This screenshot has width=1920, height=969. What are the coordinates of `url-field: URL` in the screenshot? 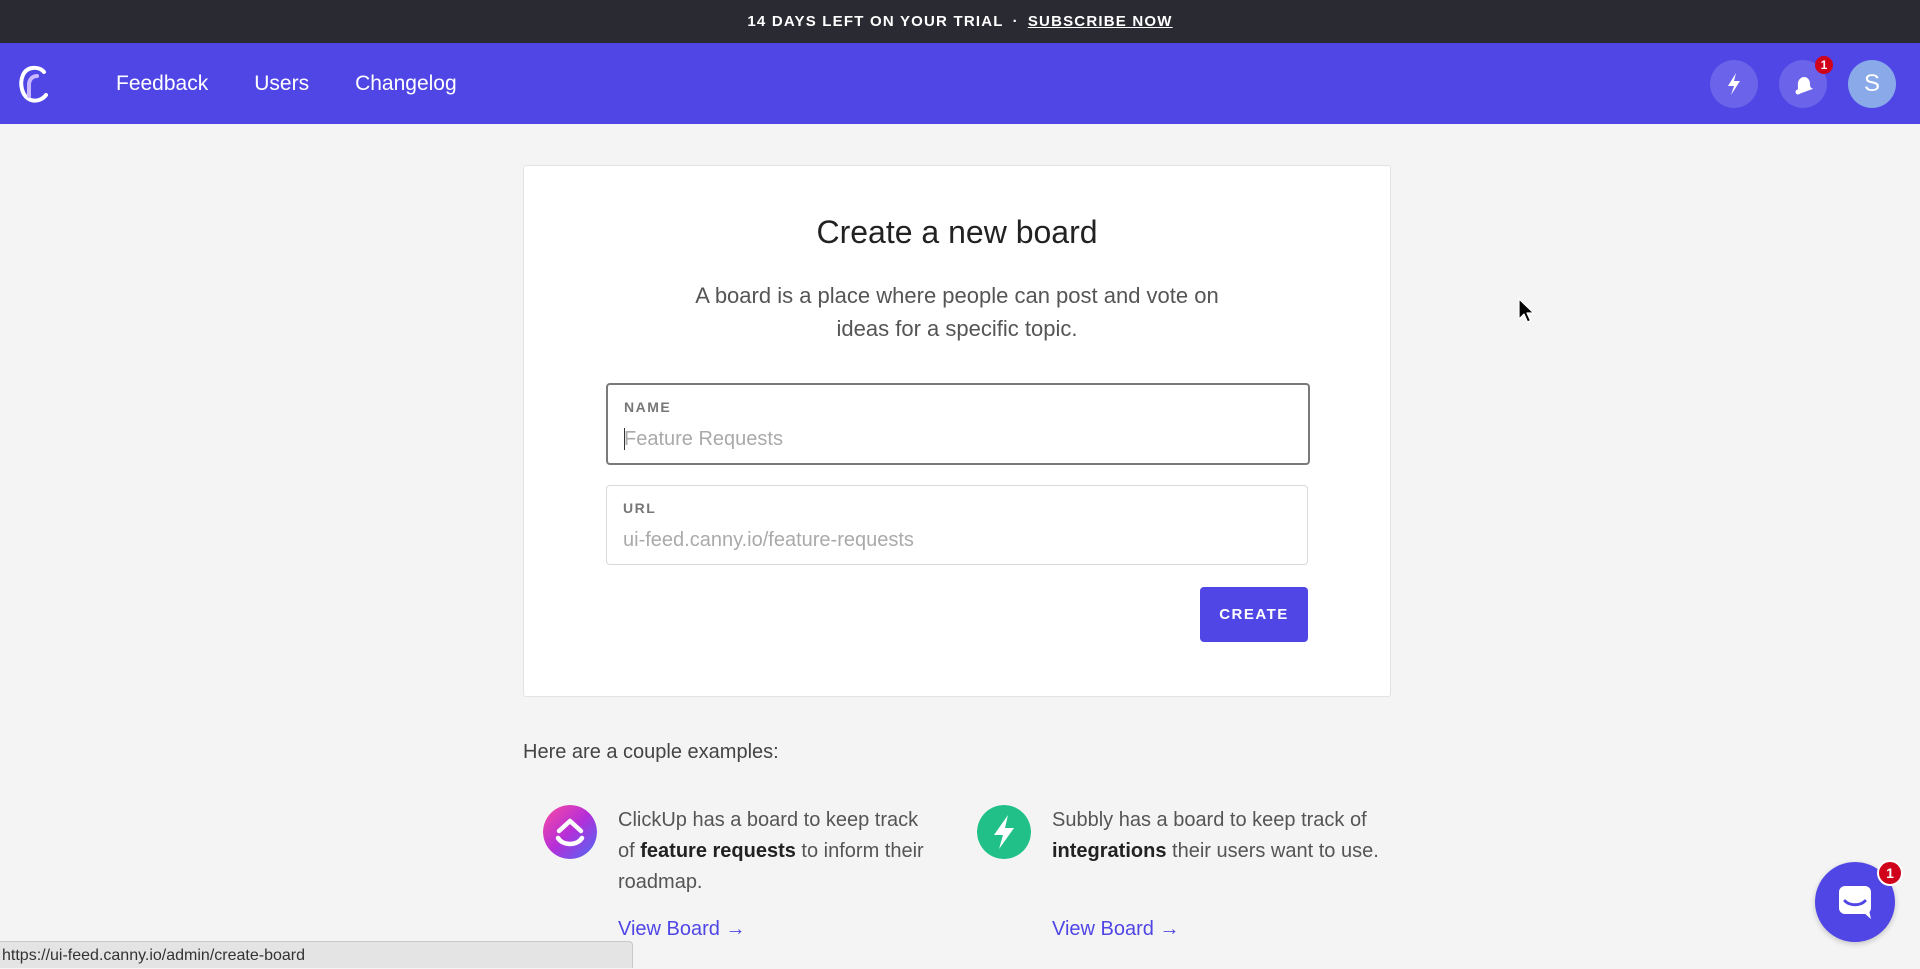 It's located at (957, 525).